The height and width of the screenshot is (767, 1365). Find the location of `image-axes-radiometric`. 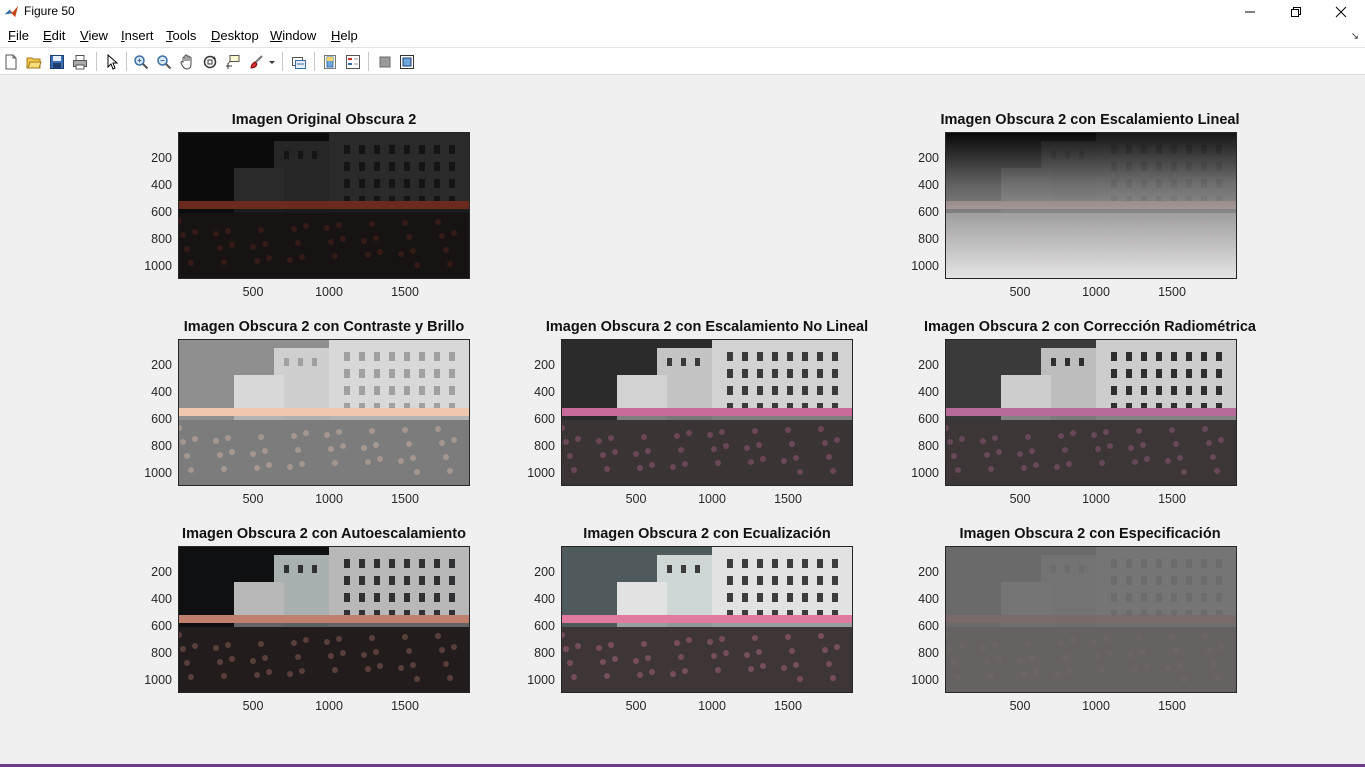

image-axes-radiometric is located at coordinates (1091, 412).